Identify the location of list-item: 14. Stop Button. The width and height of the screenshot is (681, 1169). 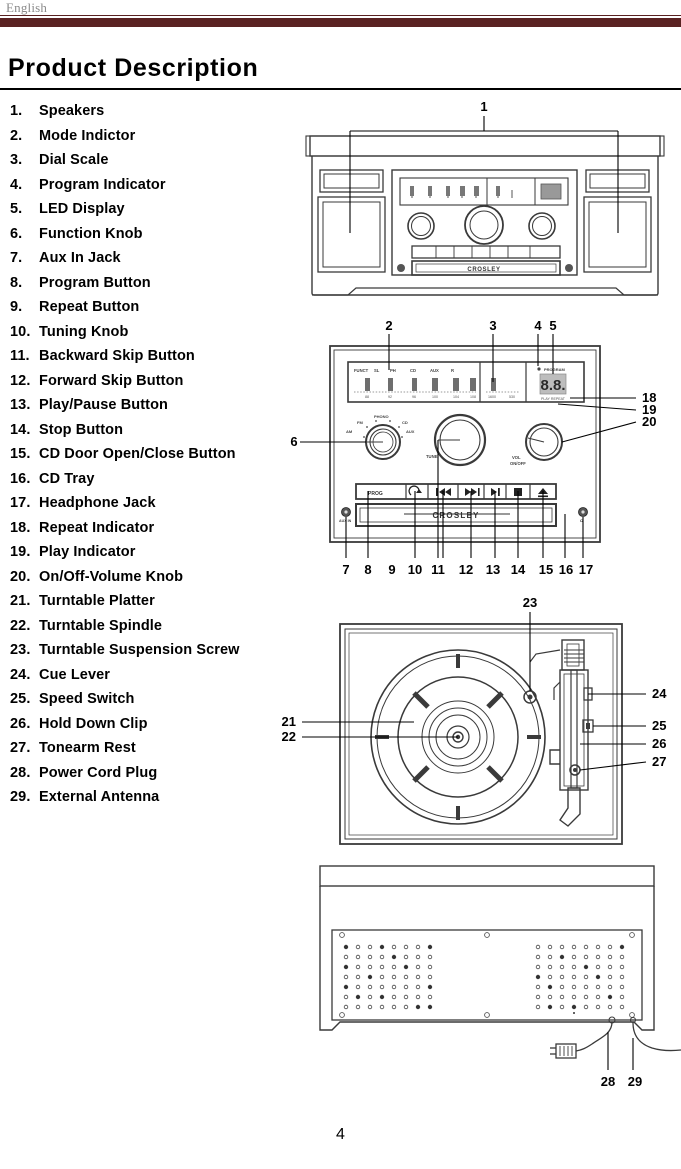
(155, 434).